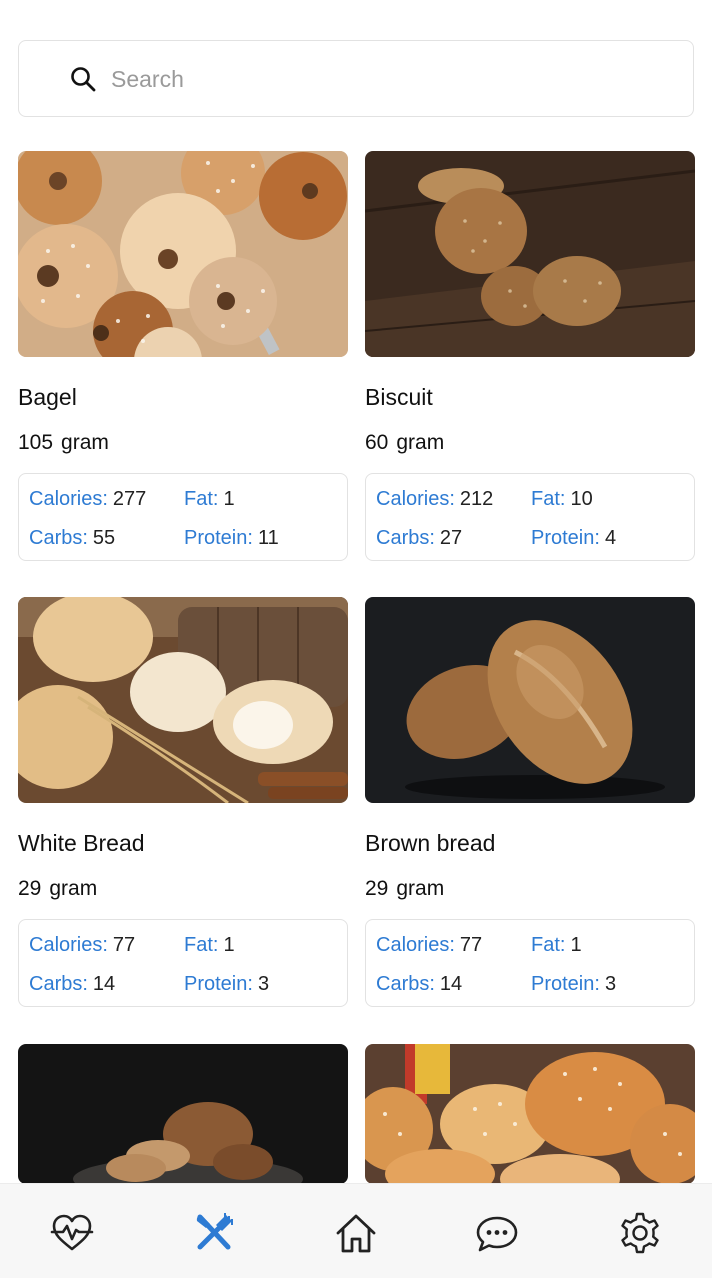 Image resolution: width=712 pixels, height=1278 pixels. Describe the element at coordinates (377, 442) in the screenshot. I see `weight-value: 60` at that location.